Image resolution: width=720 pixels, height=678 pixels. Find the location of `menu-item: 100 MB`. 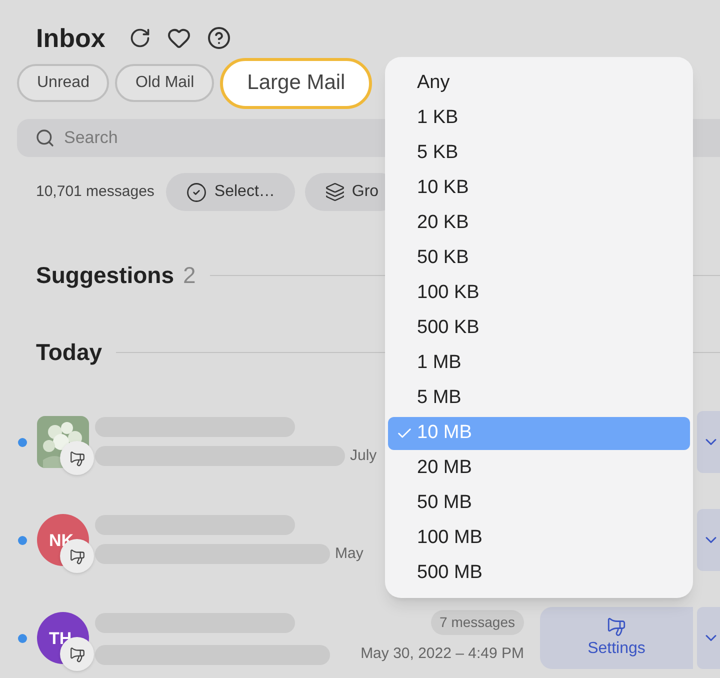

menu-item: 100 MB is located at coordinates (539, 538).